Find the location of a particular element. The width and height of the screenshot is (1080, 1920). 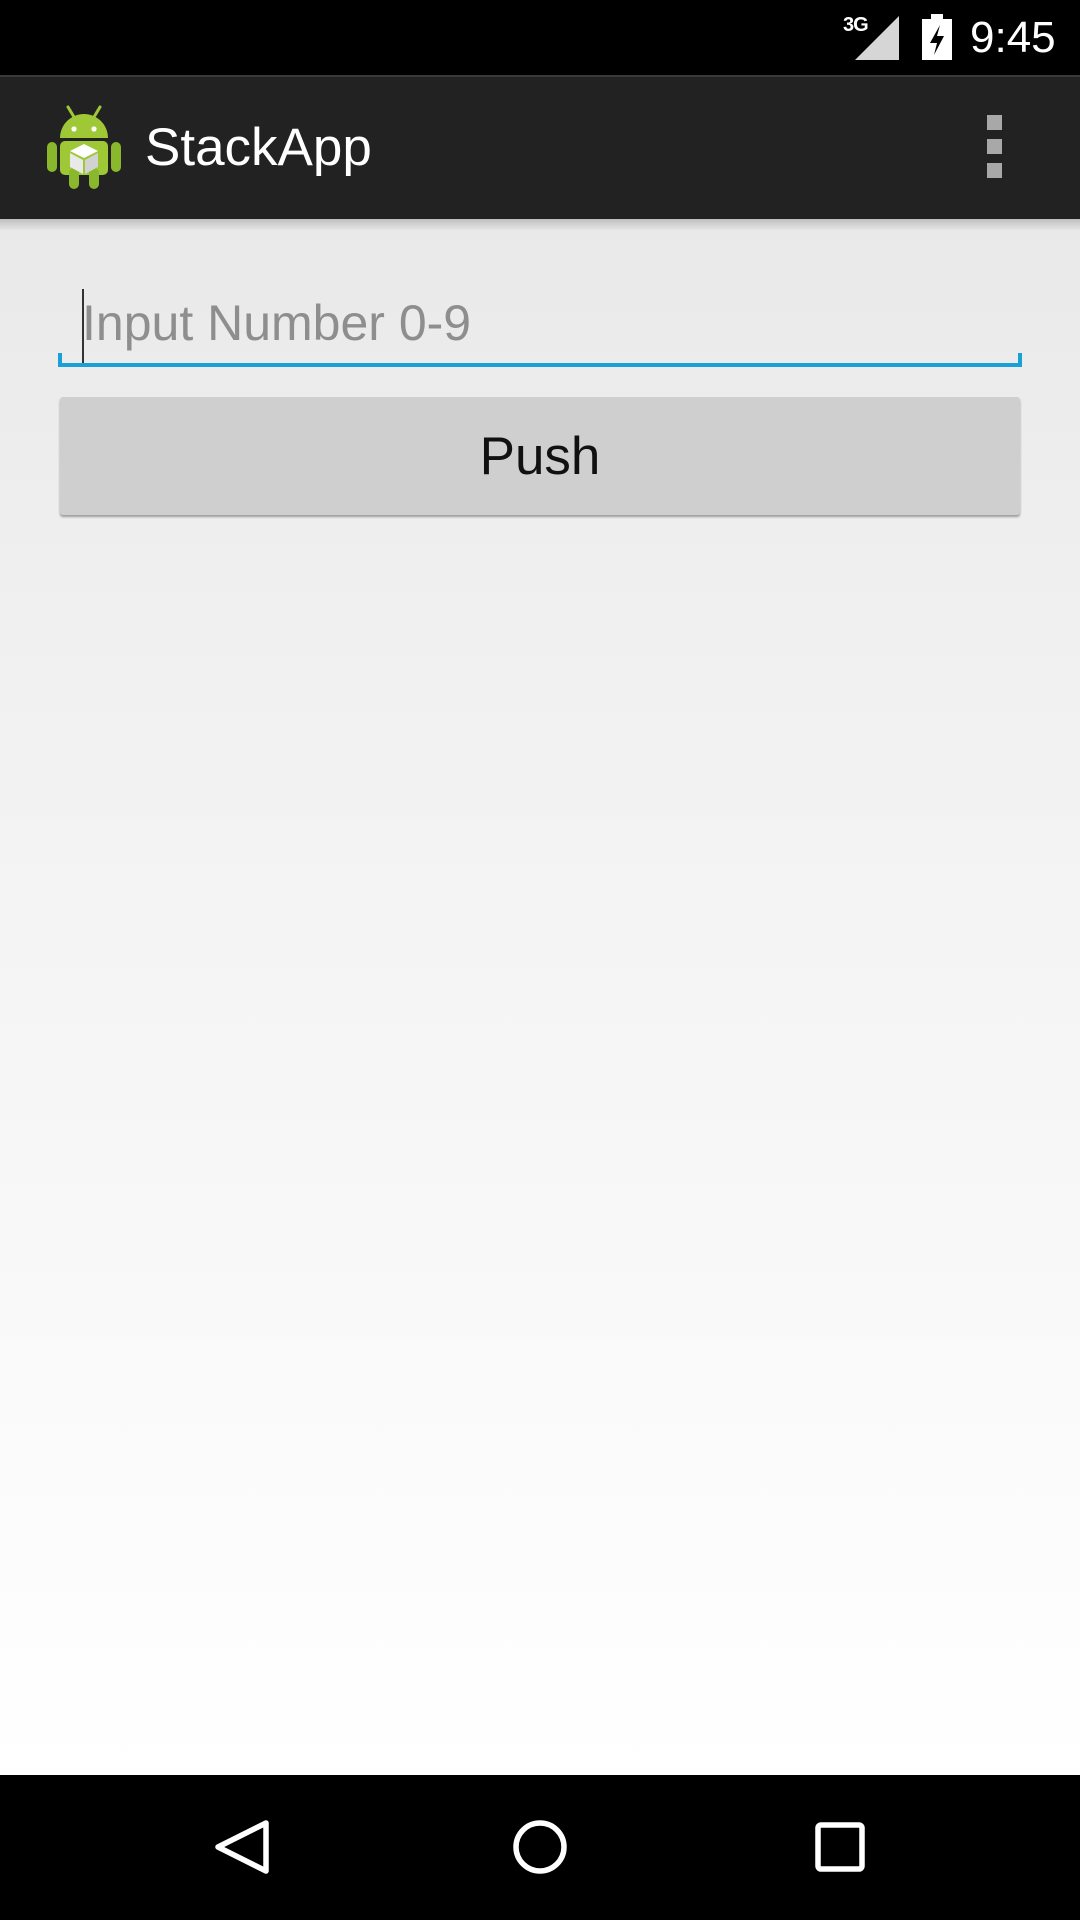

recents-icon is located at coordinates (840, 1847).